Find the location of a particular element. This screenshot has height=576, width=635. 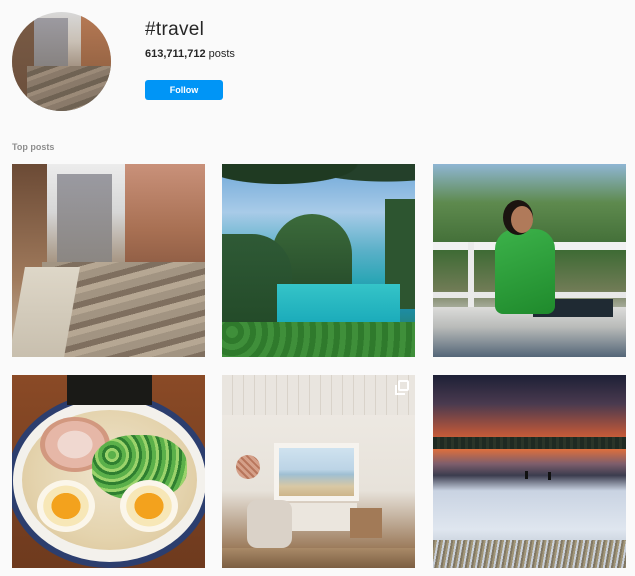

hashtag-avatar is located at coordinates (61, 61).